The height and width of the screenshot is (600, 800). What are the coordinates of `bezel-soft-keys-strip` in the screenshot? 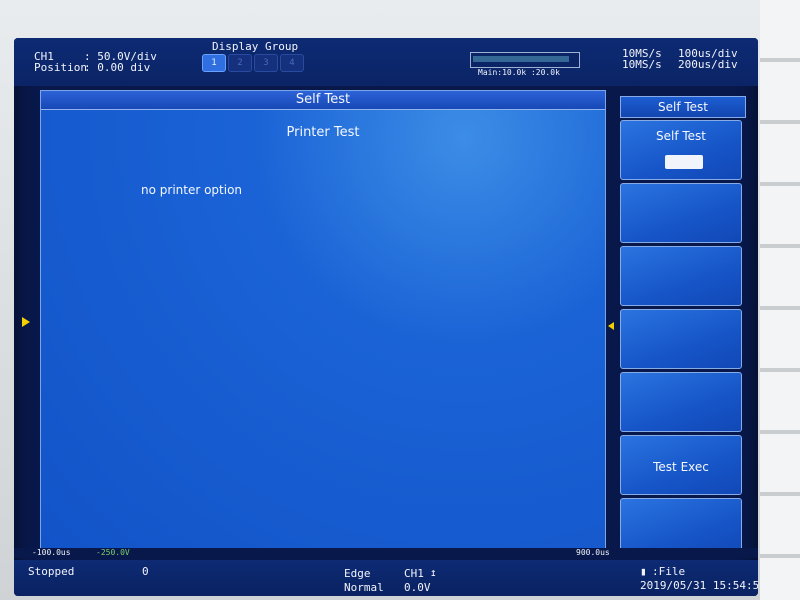 It's located at (780, 300).